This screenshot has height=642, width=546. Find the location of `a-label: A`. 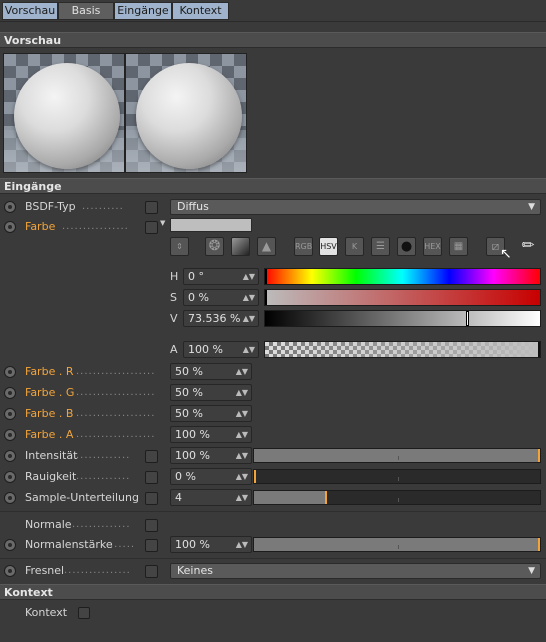

a-label: A is located at coordinates (174, 349).